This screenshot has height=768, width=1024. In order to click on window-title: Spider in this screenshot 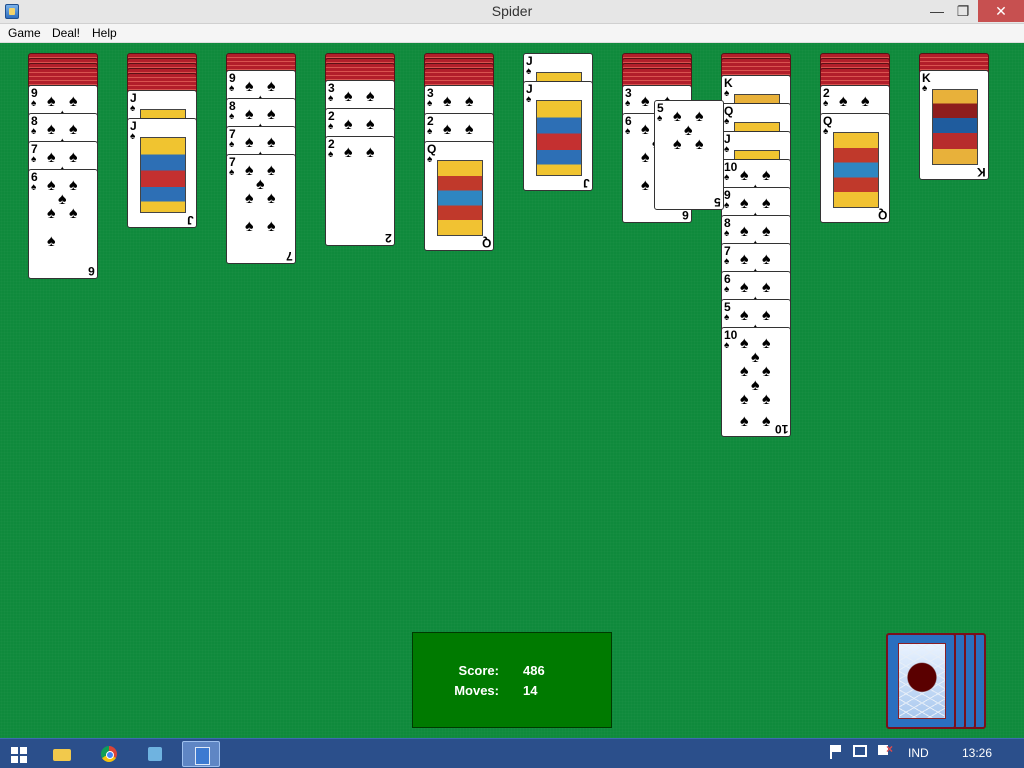, I will do `click(512, 11)`.